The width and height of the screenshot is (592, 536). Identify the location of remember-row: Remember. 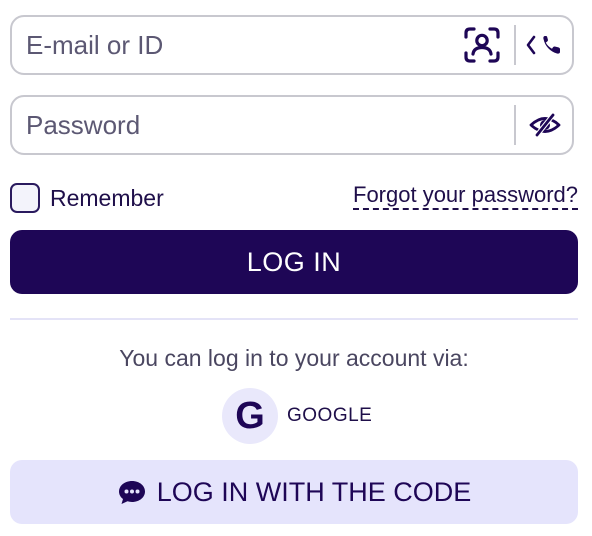
(87, 198).